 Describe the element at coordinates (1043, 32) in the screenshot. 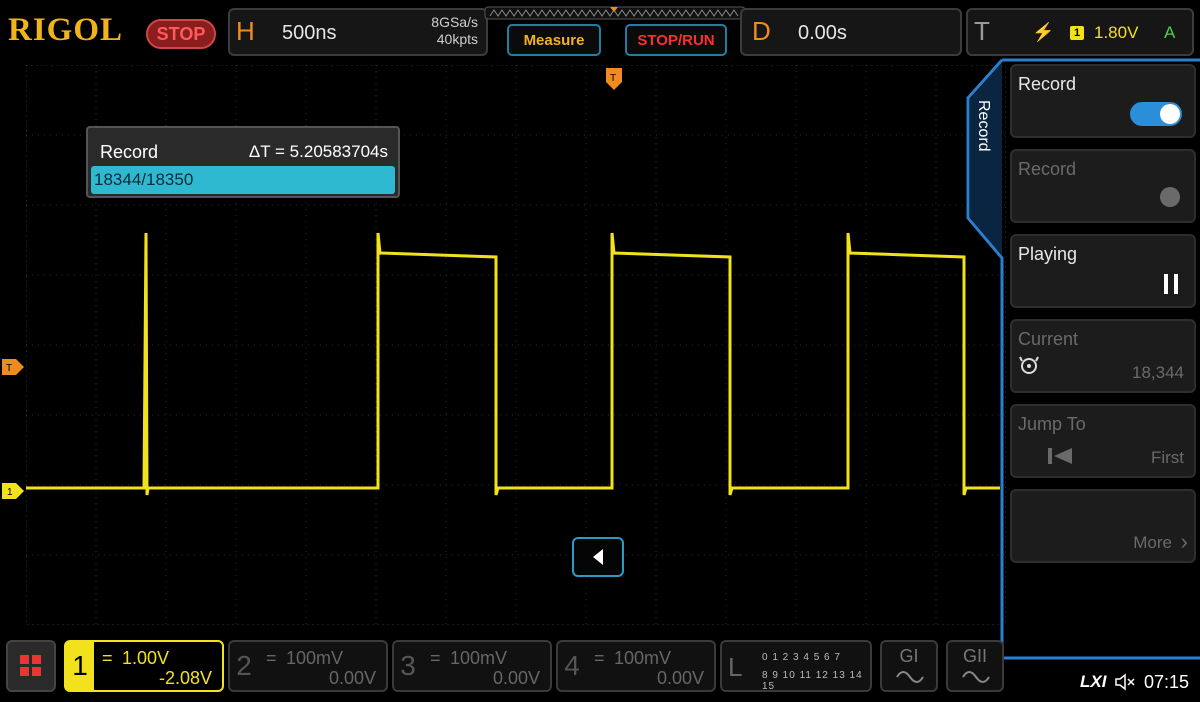

I see `rising-edge-icon: ⚡` at that location.